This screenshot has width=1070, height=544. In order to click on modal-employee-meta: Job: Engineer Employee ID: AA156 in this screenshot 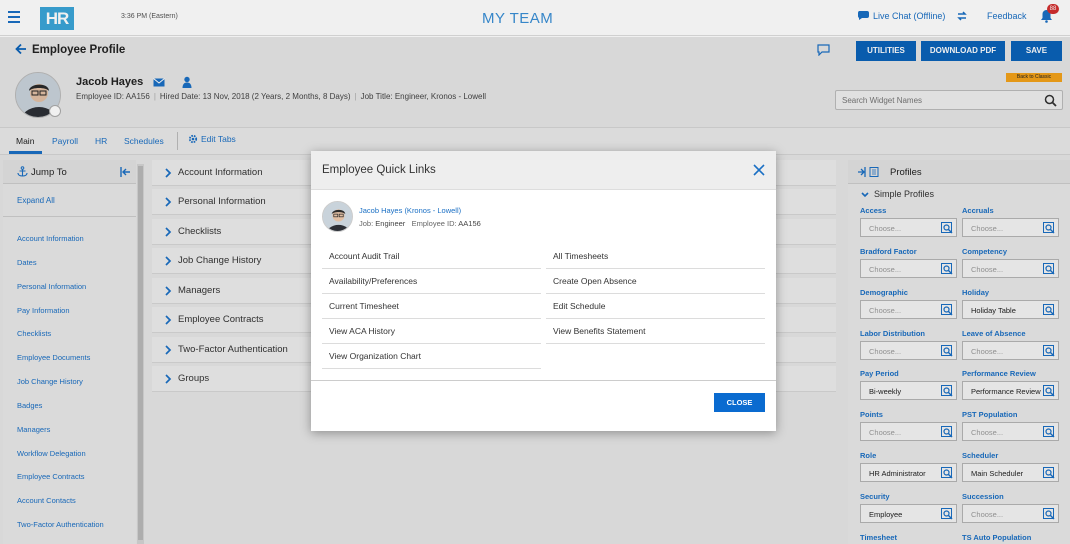, I will do `click(420, 223)`.